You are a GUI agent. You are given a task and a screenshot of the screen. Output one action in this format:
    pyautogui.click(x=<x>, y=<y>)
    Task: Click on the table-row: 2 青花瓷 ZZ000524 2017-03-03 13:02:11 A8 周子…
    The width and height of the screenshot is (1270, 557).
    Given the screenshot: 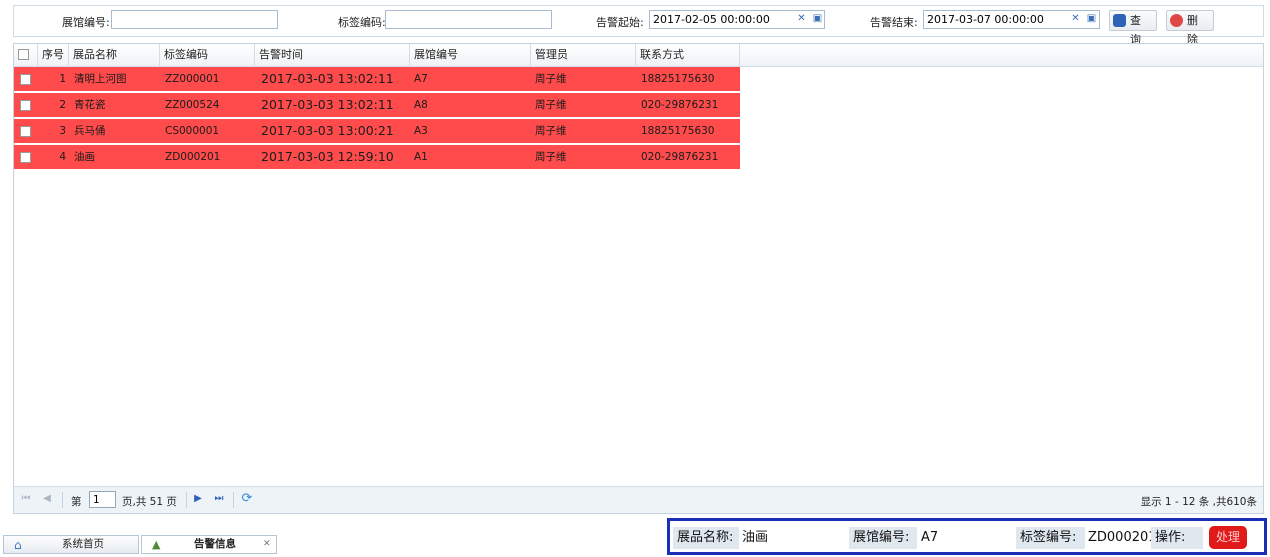 What is the action you would take?
    pyautogui.click(x=377, y=105)
    